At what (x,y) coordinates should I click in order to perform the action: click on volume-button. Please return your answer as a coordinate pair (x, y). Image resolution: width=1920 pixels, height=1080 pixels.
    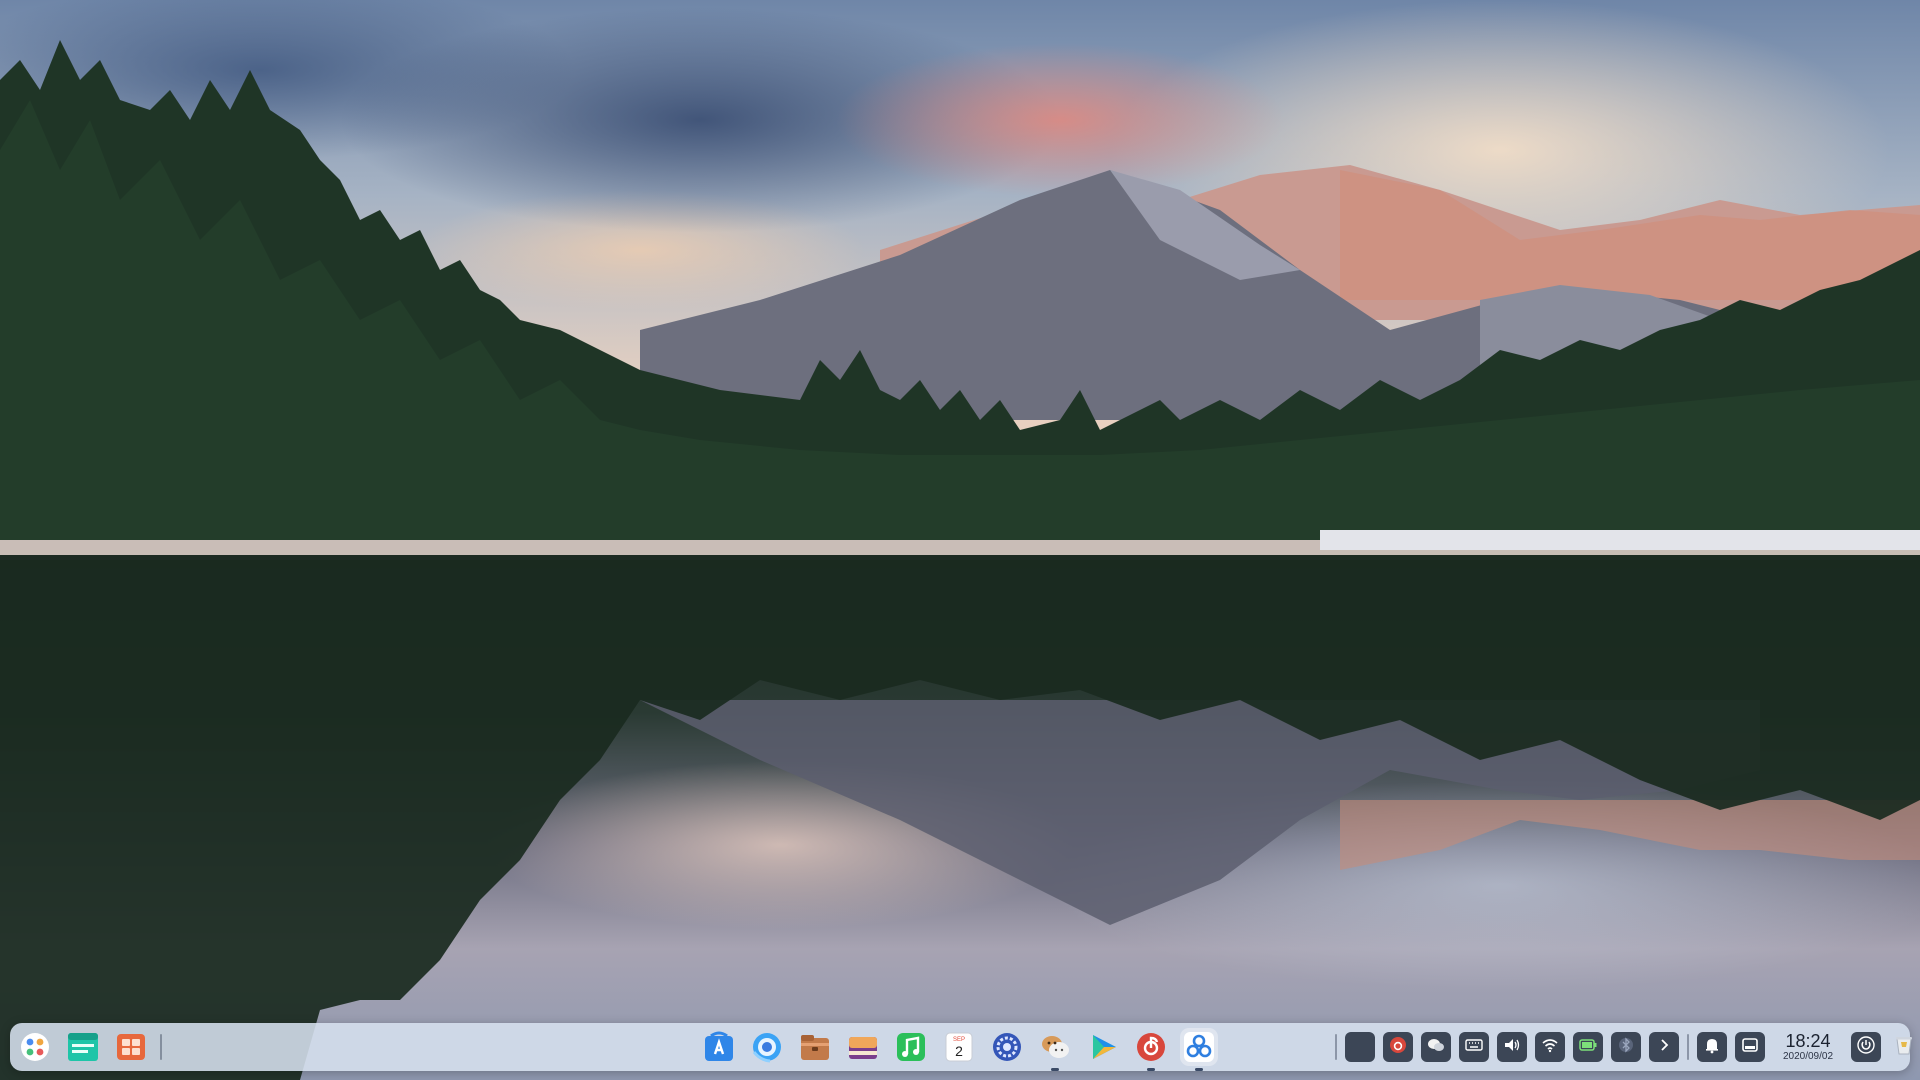
    Looking at the image, I should click on (1512, 1047).